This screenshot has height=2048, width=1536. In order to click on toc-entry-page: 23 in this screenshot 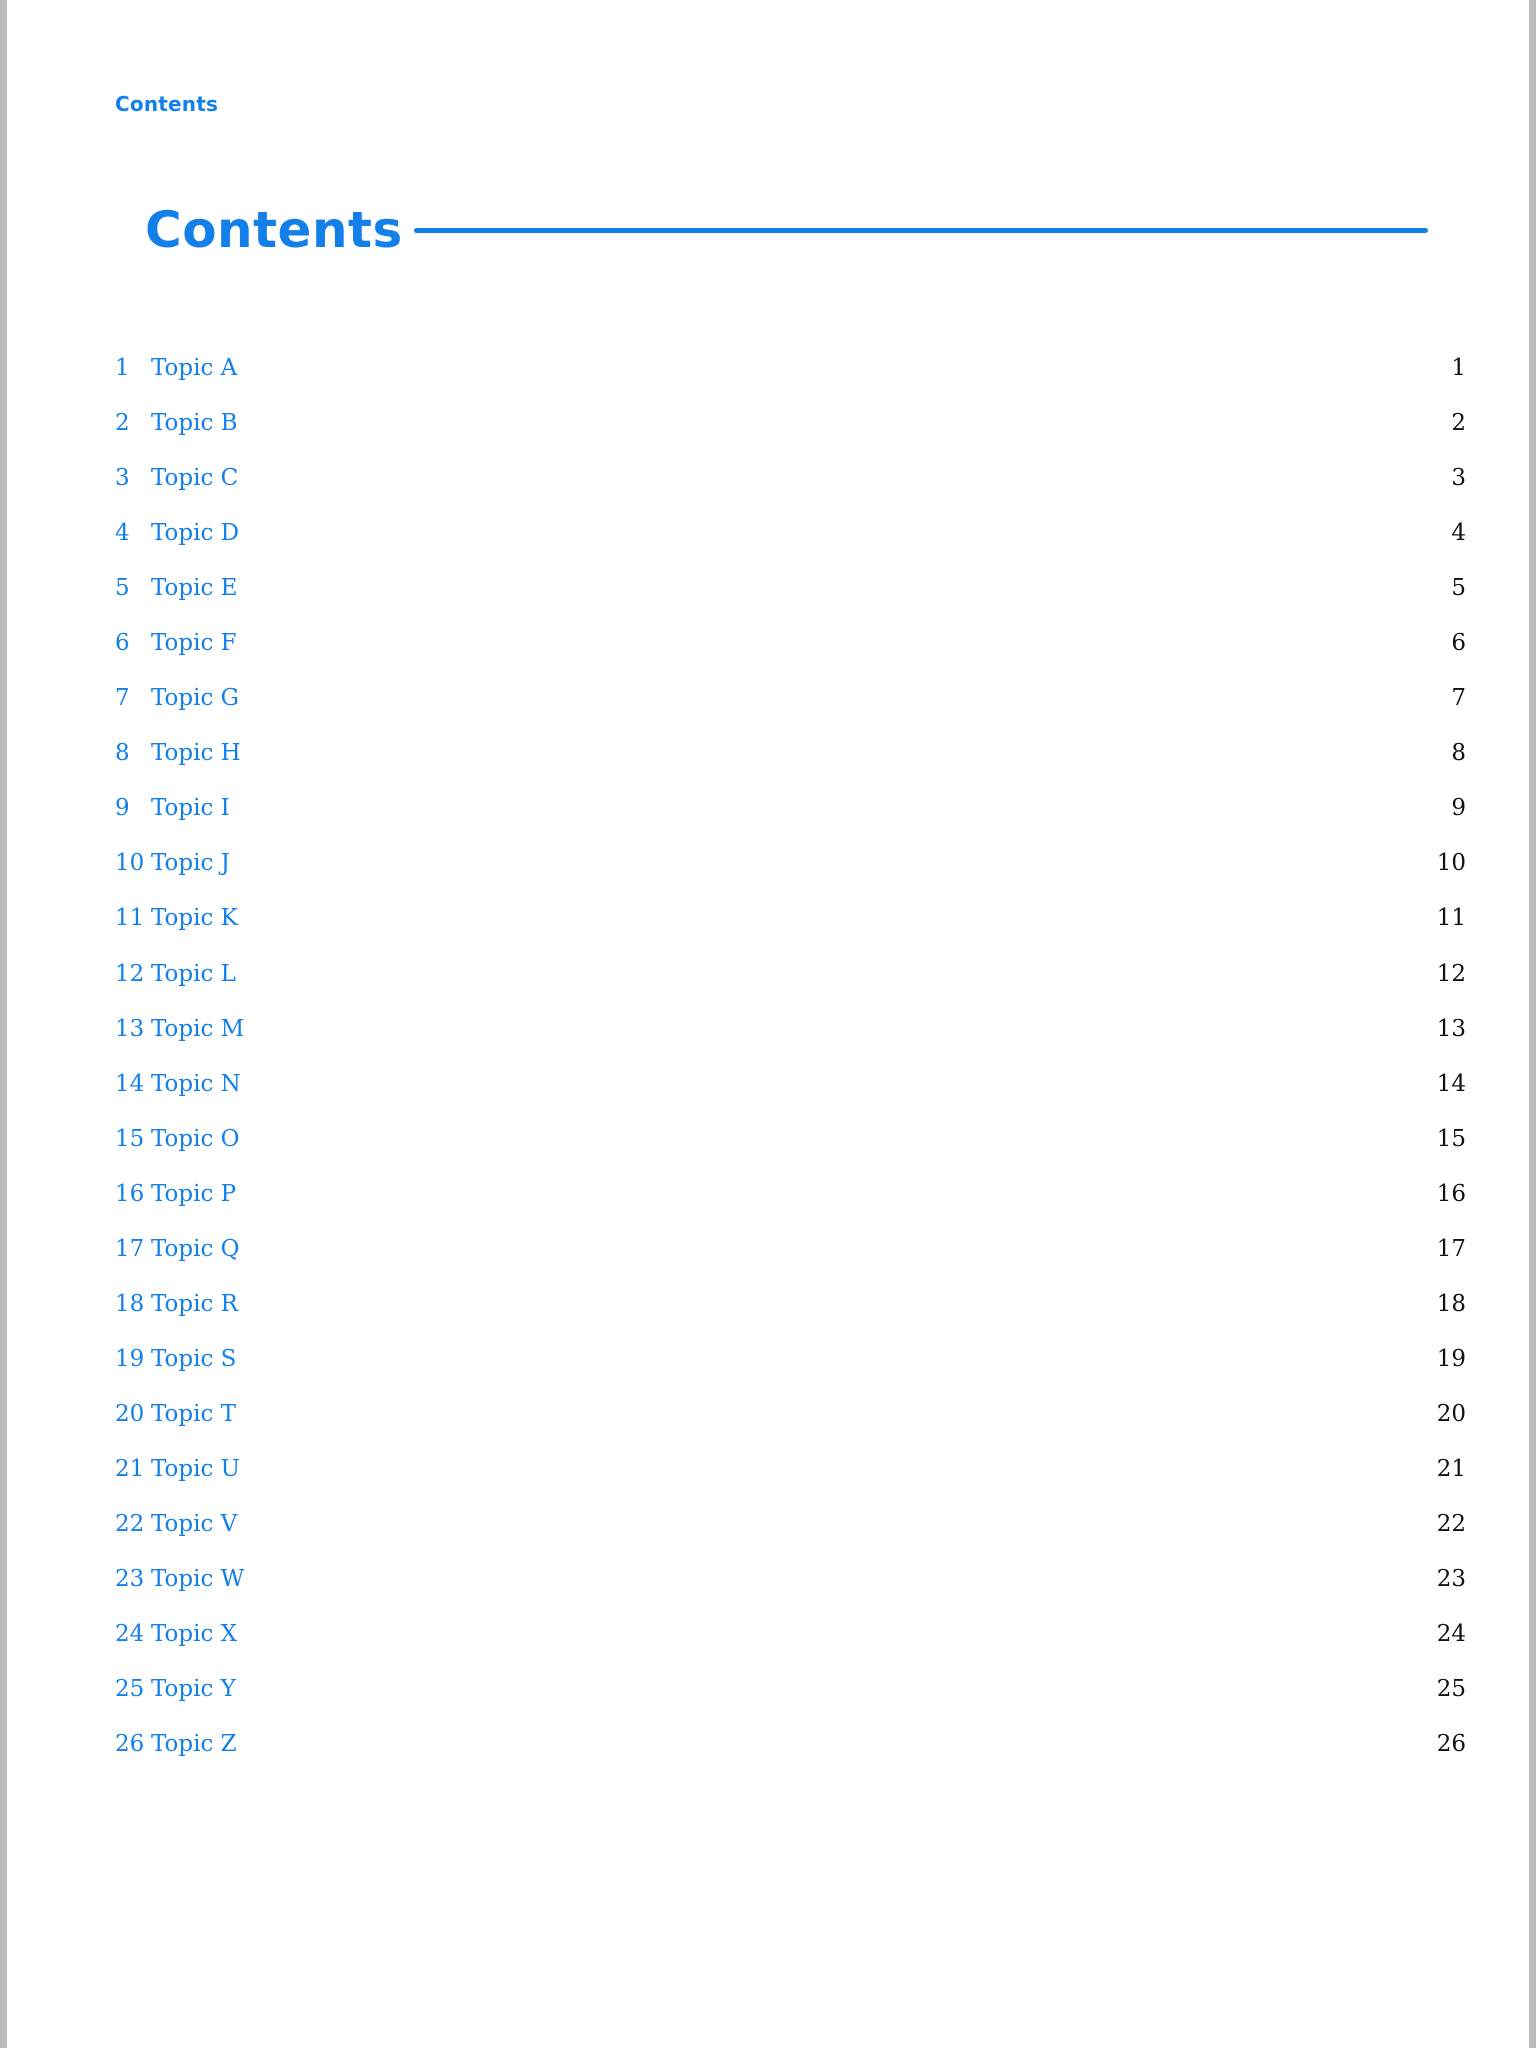, I will do `click(1451, 1579)`.